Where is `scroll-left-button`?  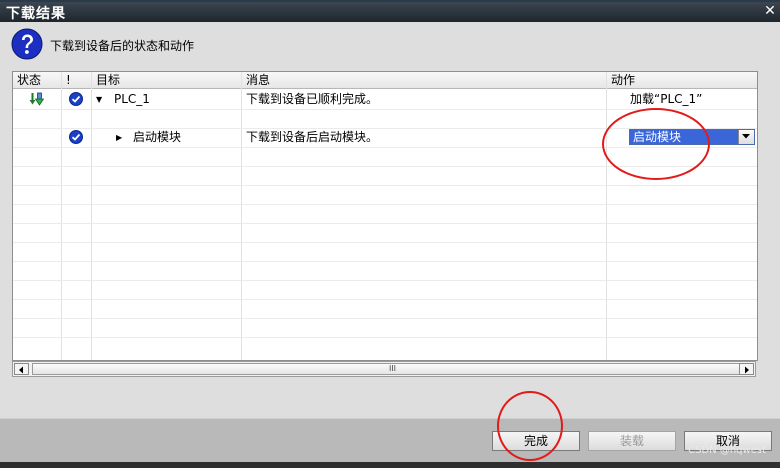 scroll-left-button is located at coordinates (21, 369).